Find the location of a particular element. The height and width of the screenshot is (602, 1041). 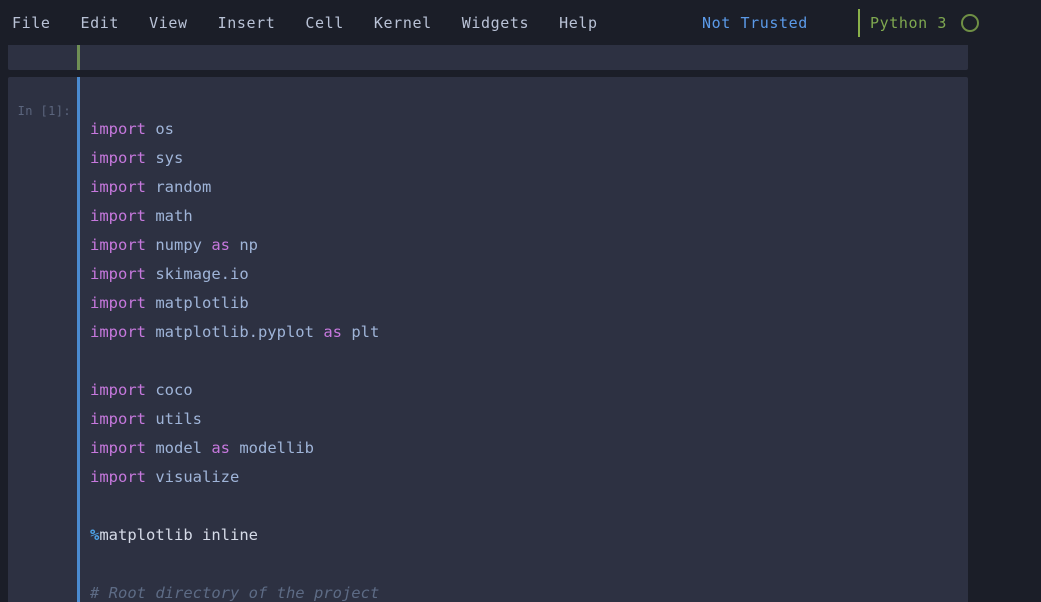

code-line: import utils is located at coordinates (525, 419).